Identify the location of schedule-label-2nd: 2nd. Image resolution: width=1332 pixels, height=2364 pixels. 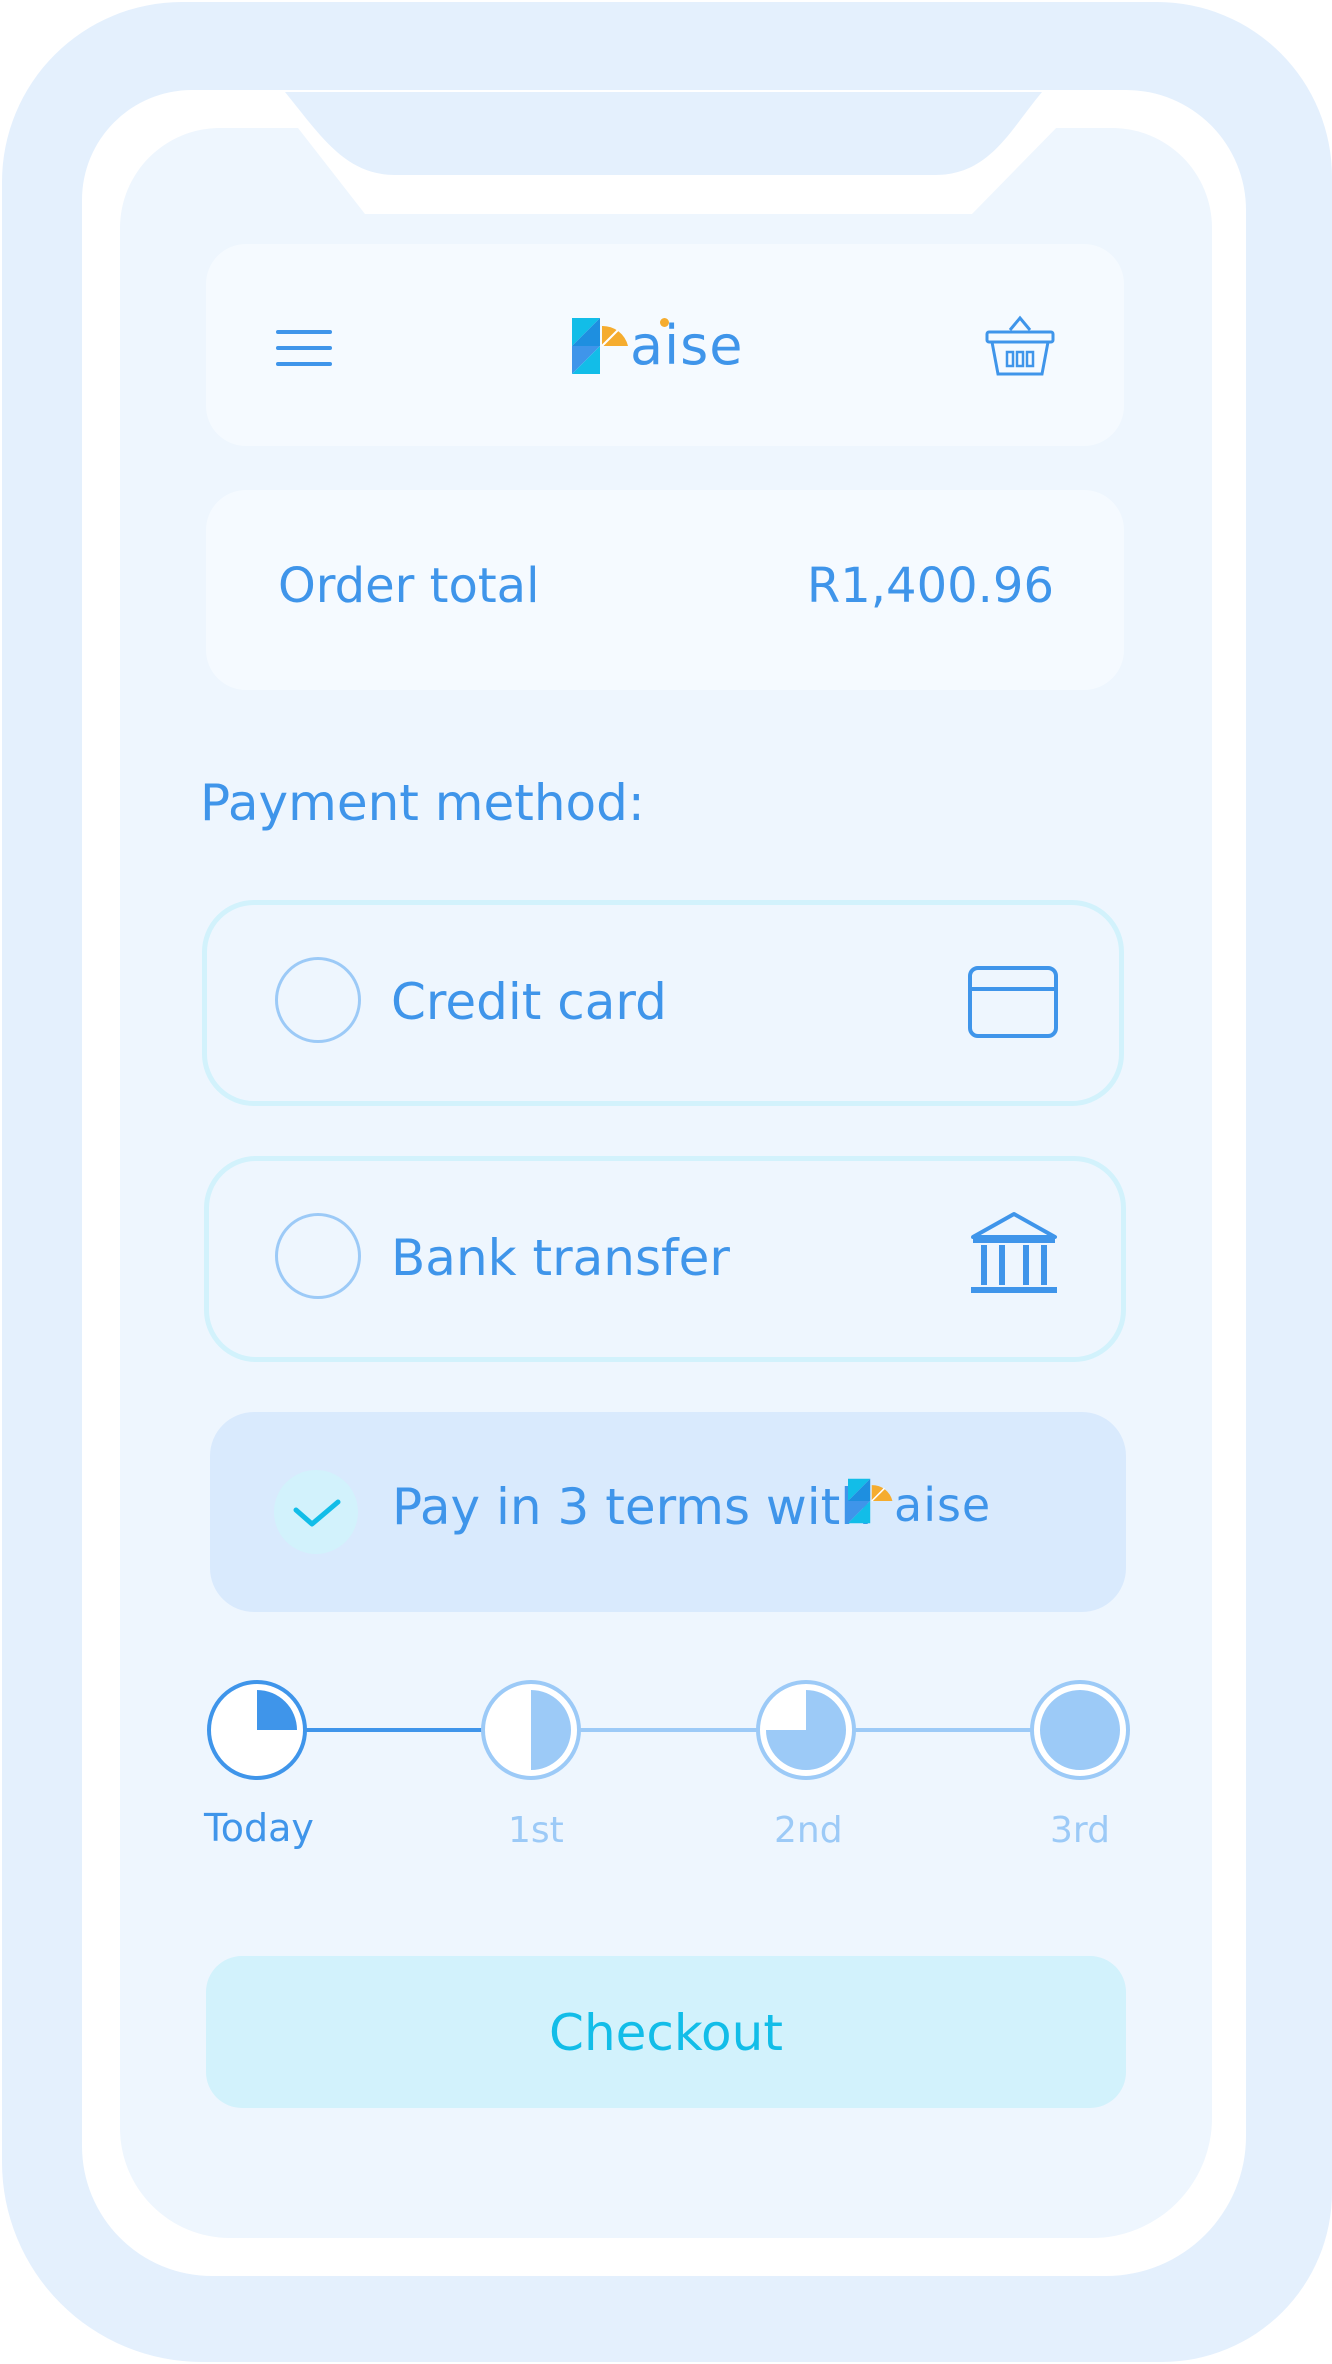
(808, 1830).